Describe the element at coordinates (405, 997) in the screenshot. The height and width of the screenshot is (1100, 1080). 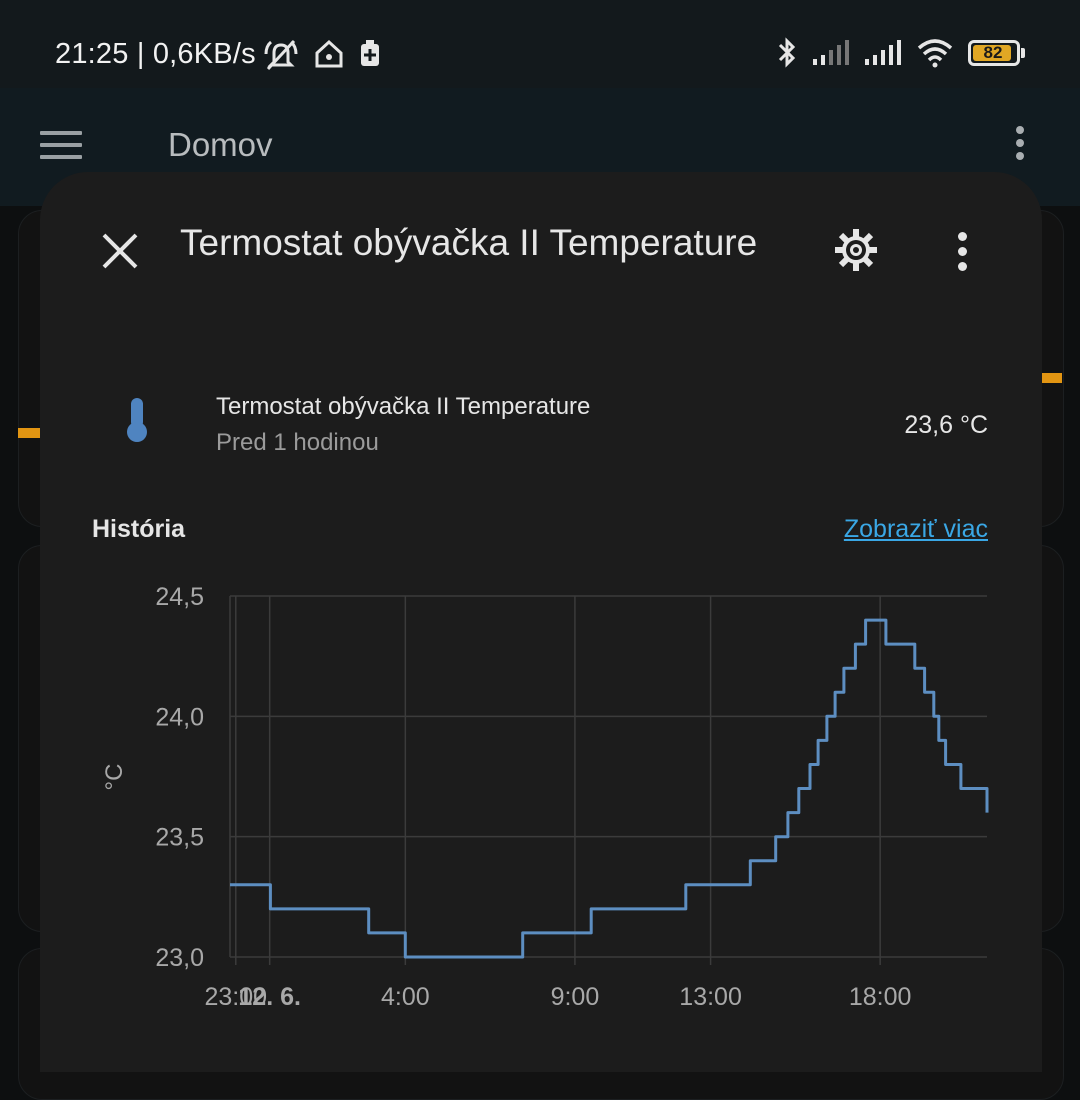
I see `x-tick-label: 4:00` at that location.